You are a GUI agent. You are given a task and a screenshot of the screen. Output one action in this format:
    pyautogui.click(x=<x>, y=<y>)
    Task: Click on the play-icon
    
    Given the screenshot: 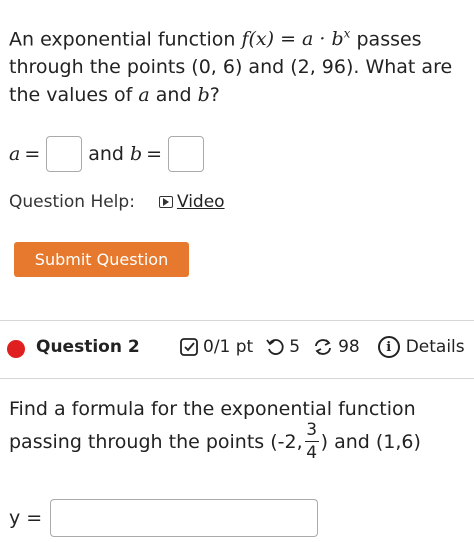 What is the action you would take?
    pyautogui.click(x=165, y=202)
    